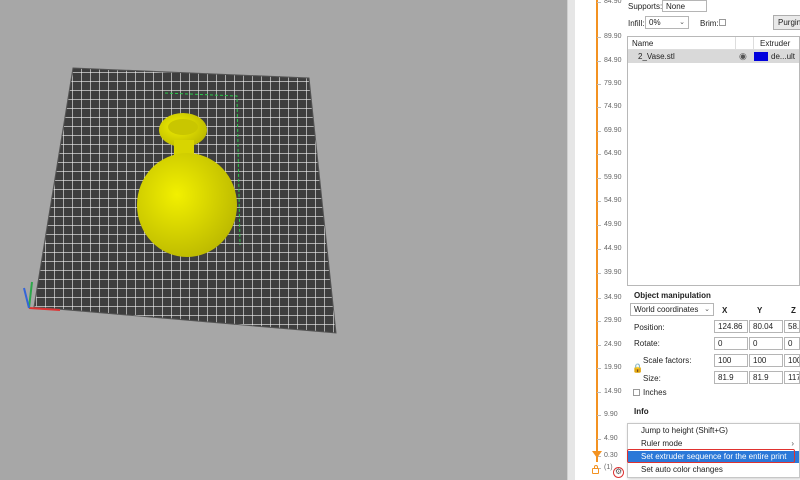  What do you see at coordinates (600, 240) in the screenshot?
I see `layer-slider` at bounding box center [600, 240].